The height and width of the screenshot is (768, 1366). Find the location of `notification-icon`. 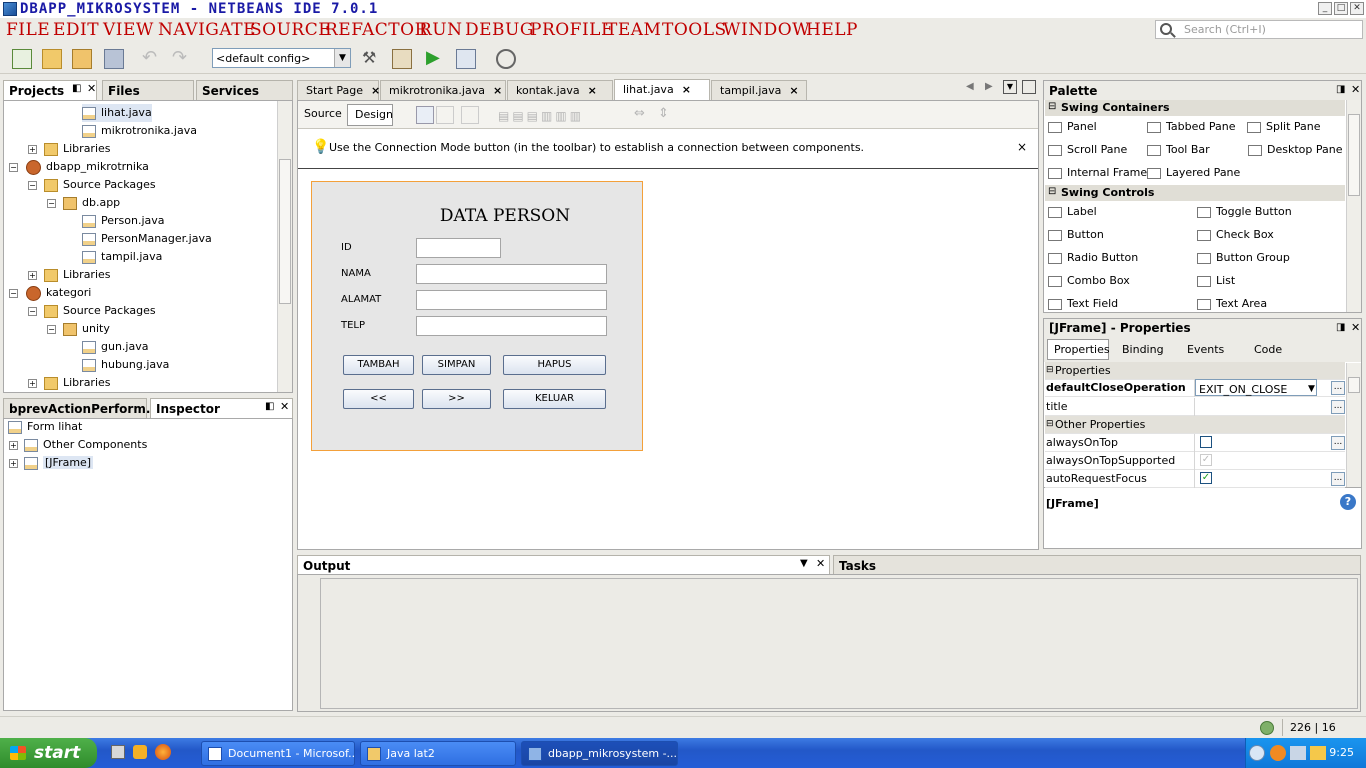

notification-icon is located at coordinates (1267, 728).